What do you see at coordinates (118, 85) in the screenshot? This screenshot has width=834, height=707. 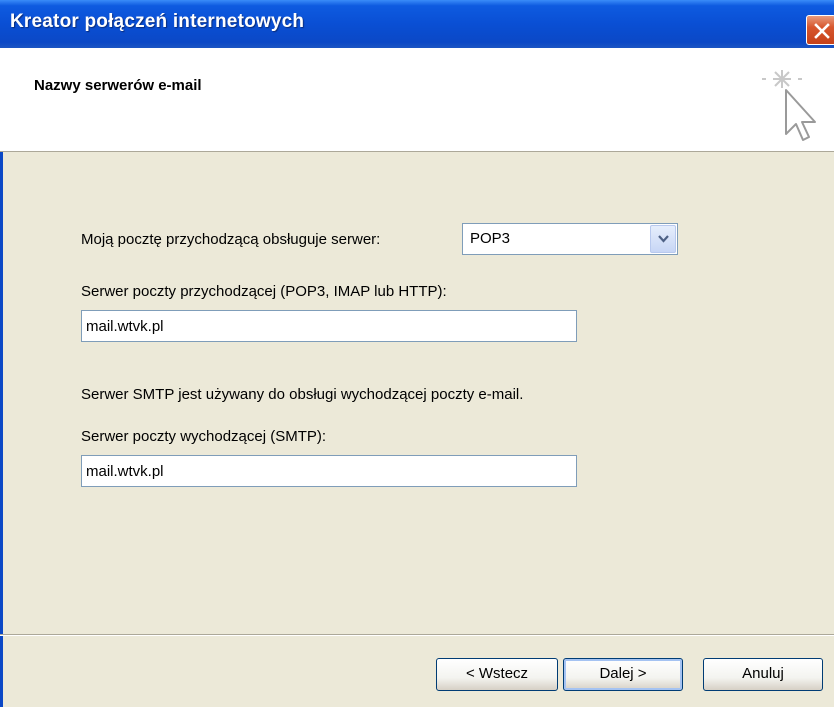 I see `page-title: Nazwy serwerów e-mail` at bounding box center [118, 85].